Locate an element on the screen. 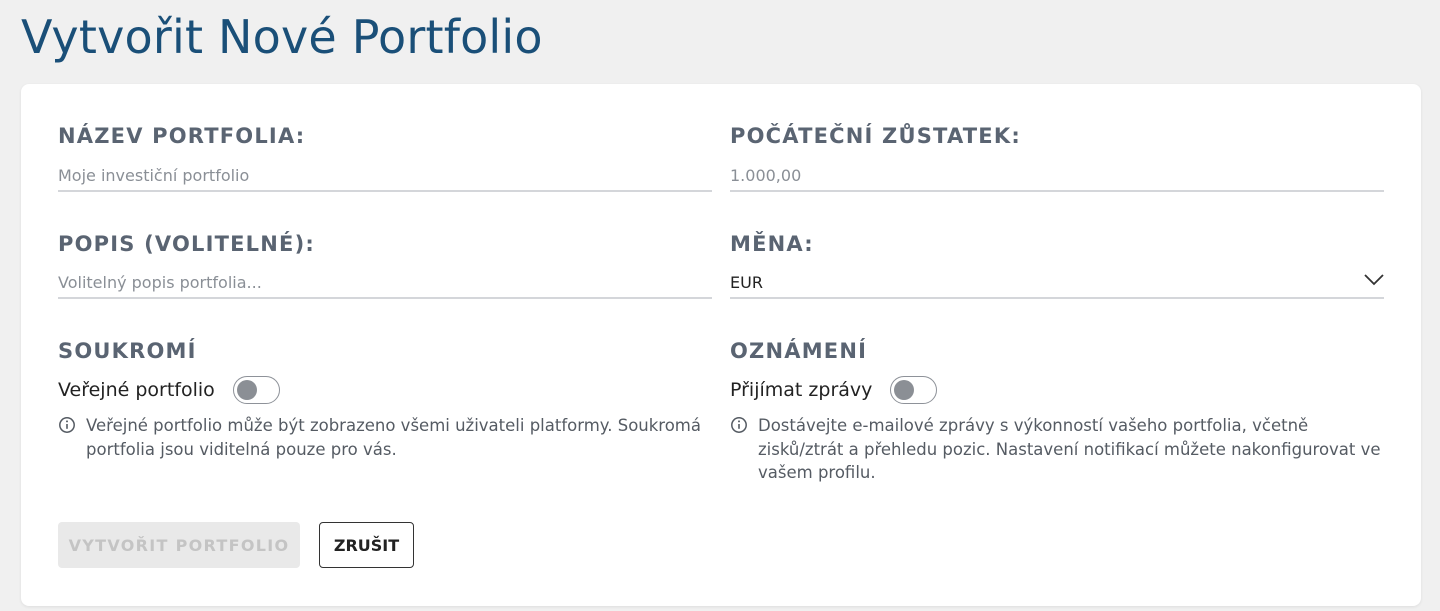 This screenshot has width=1440, height=611. initial-balance-label: POČÁTEČNÍ ZŮSTATEK: is located at coordinates (875, 136).